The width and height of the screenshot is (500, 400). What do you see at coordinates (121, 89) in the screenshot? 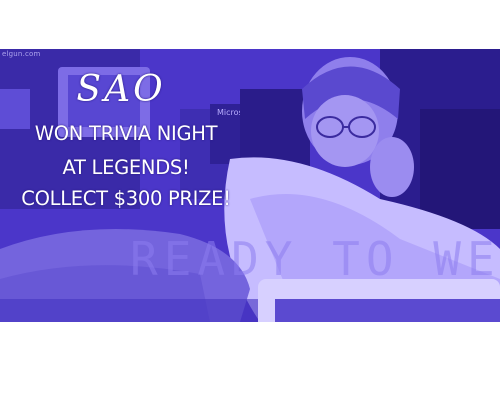
I see `title: SAO` at bounding box center [121, 89].